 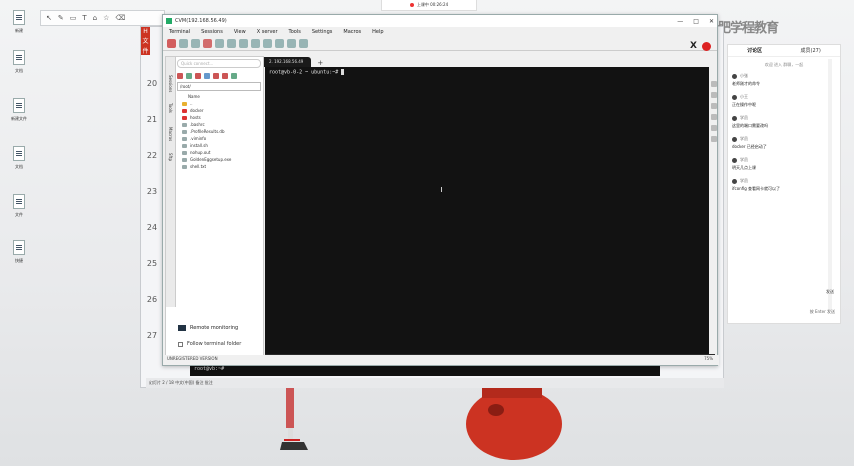 What do you see at coordinates (207, 43) in the screenshot?
I see `games-icon` at bounding box center [207, 43].